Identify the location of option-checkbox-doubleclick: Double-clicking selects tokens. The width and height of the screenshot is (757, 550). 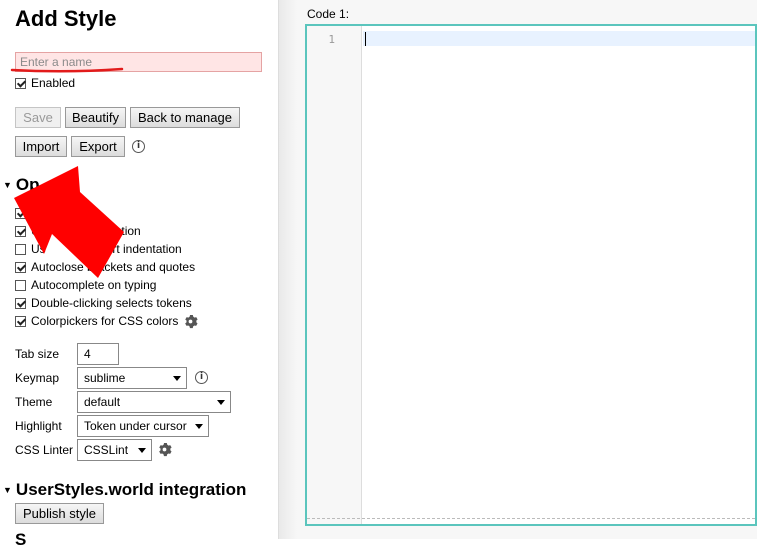
(103, 303).